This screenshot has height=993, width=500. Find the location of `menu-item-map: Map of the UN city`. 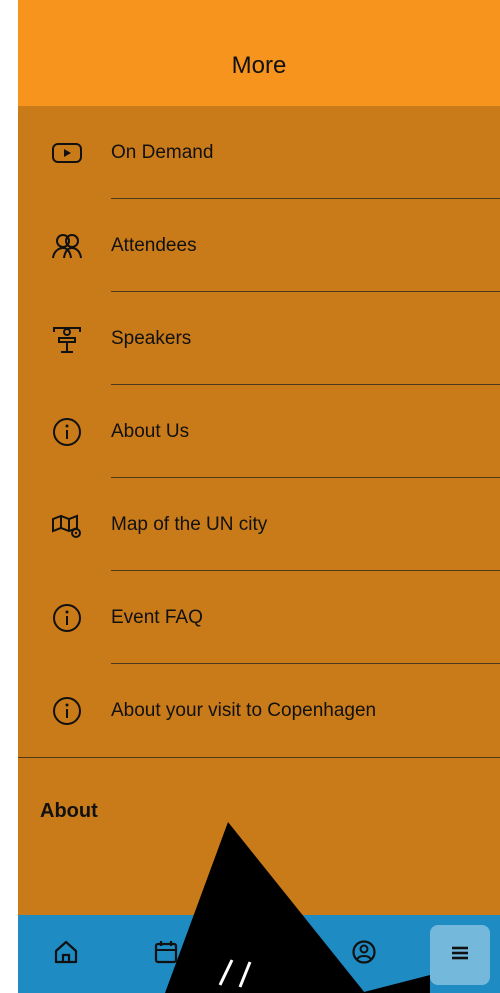

menu-item-map: Map of the UN city is located at coordinates (259, 524).